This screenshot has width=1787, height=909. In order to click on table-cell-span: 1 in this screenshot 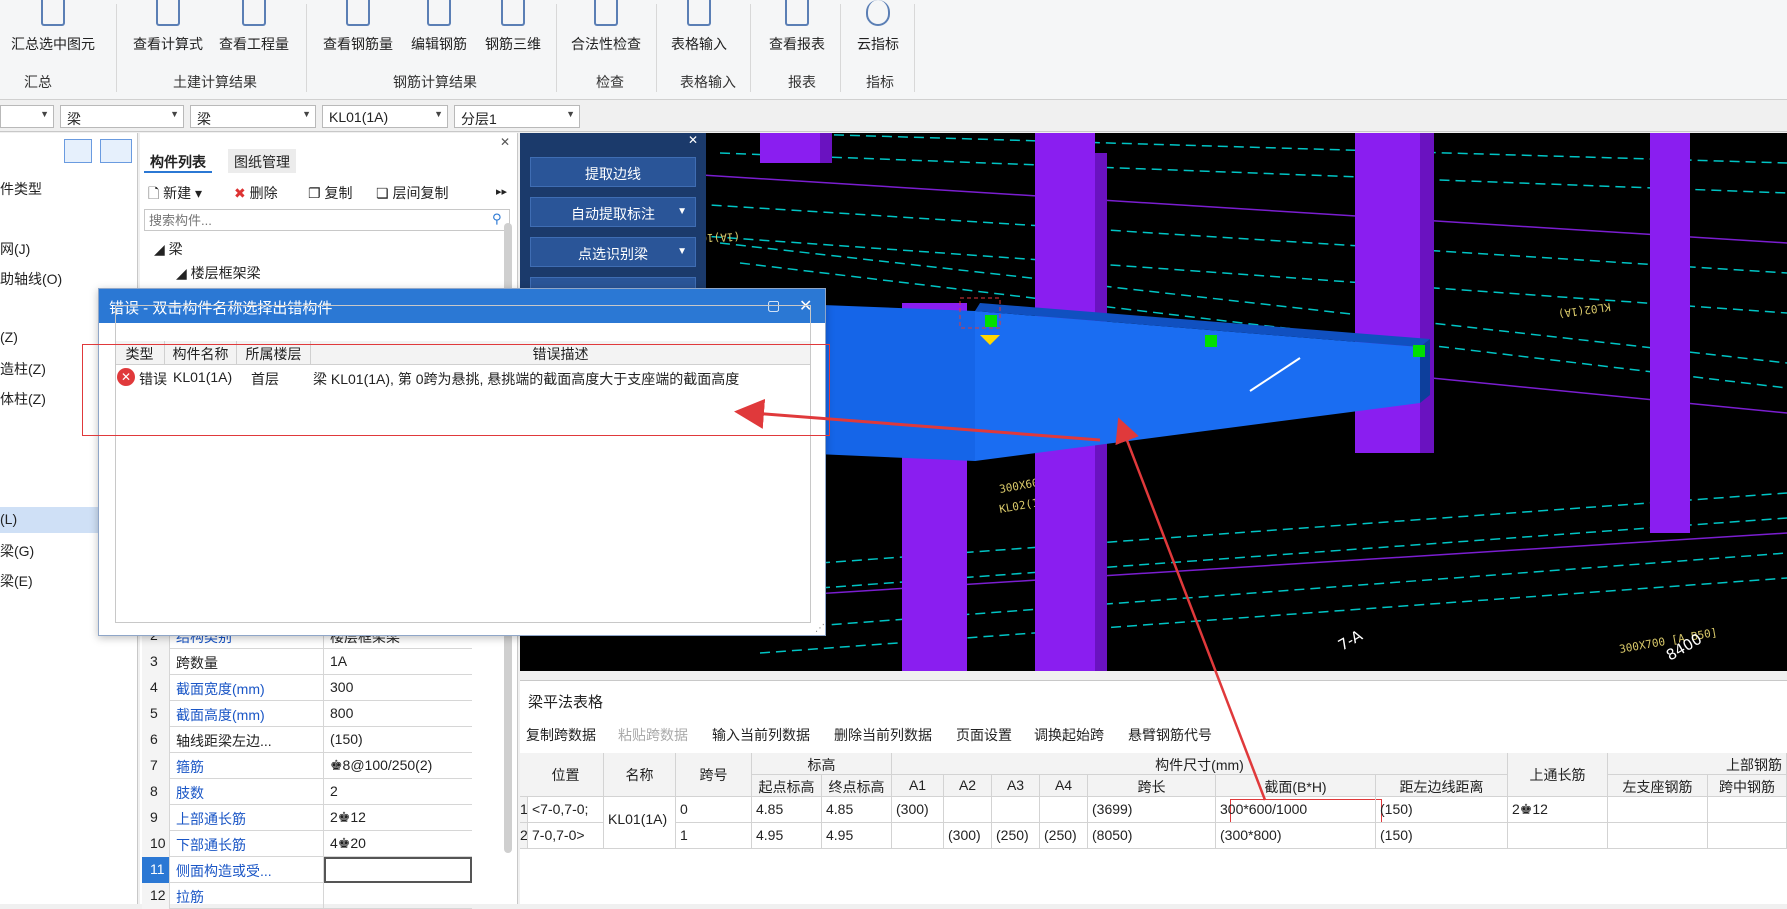, I will do `click(714, 836)`.